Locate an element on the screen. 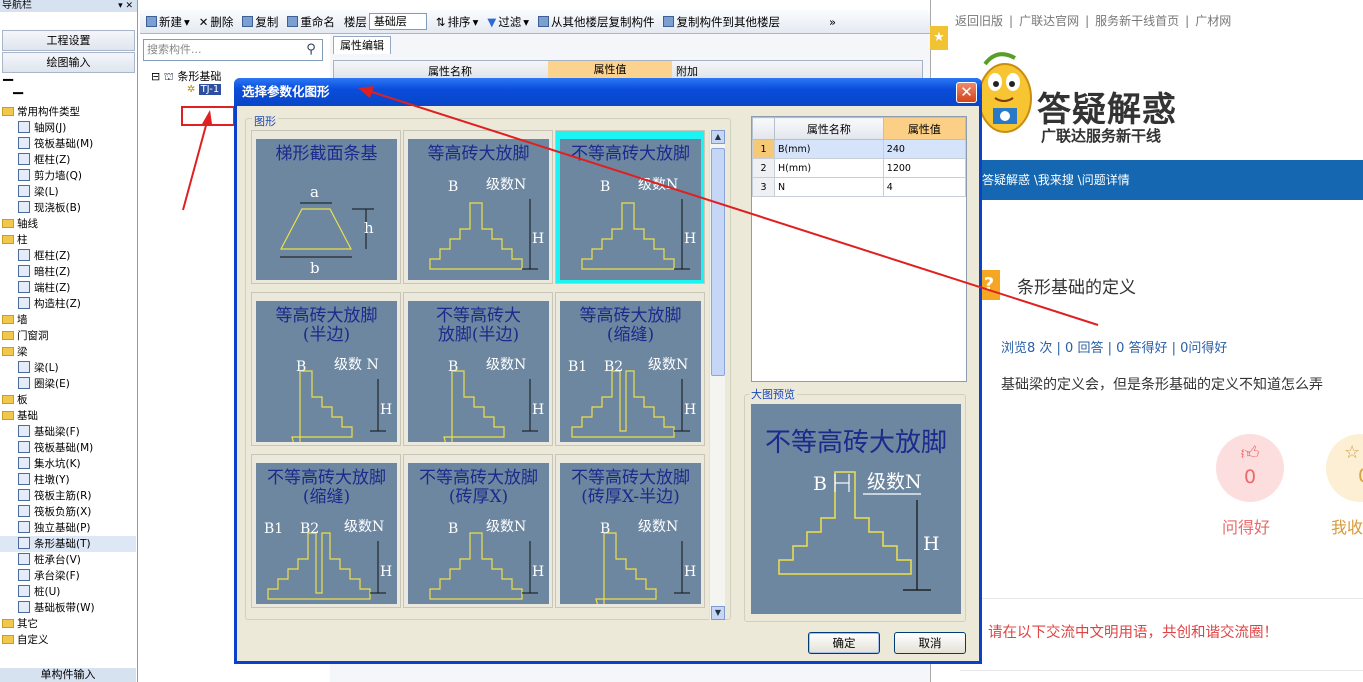 The height and width of the screenshot is (682, 1363). nav-pin-close-icon: ▾ ✕ is located at coordinates (125, 6).